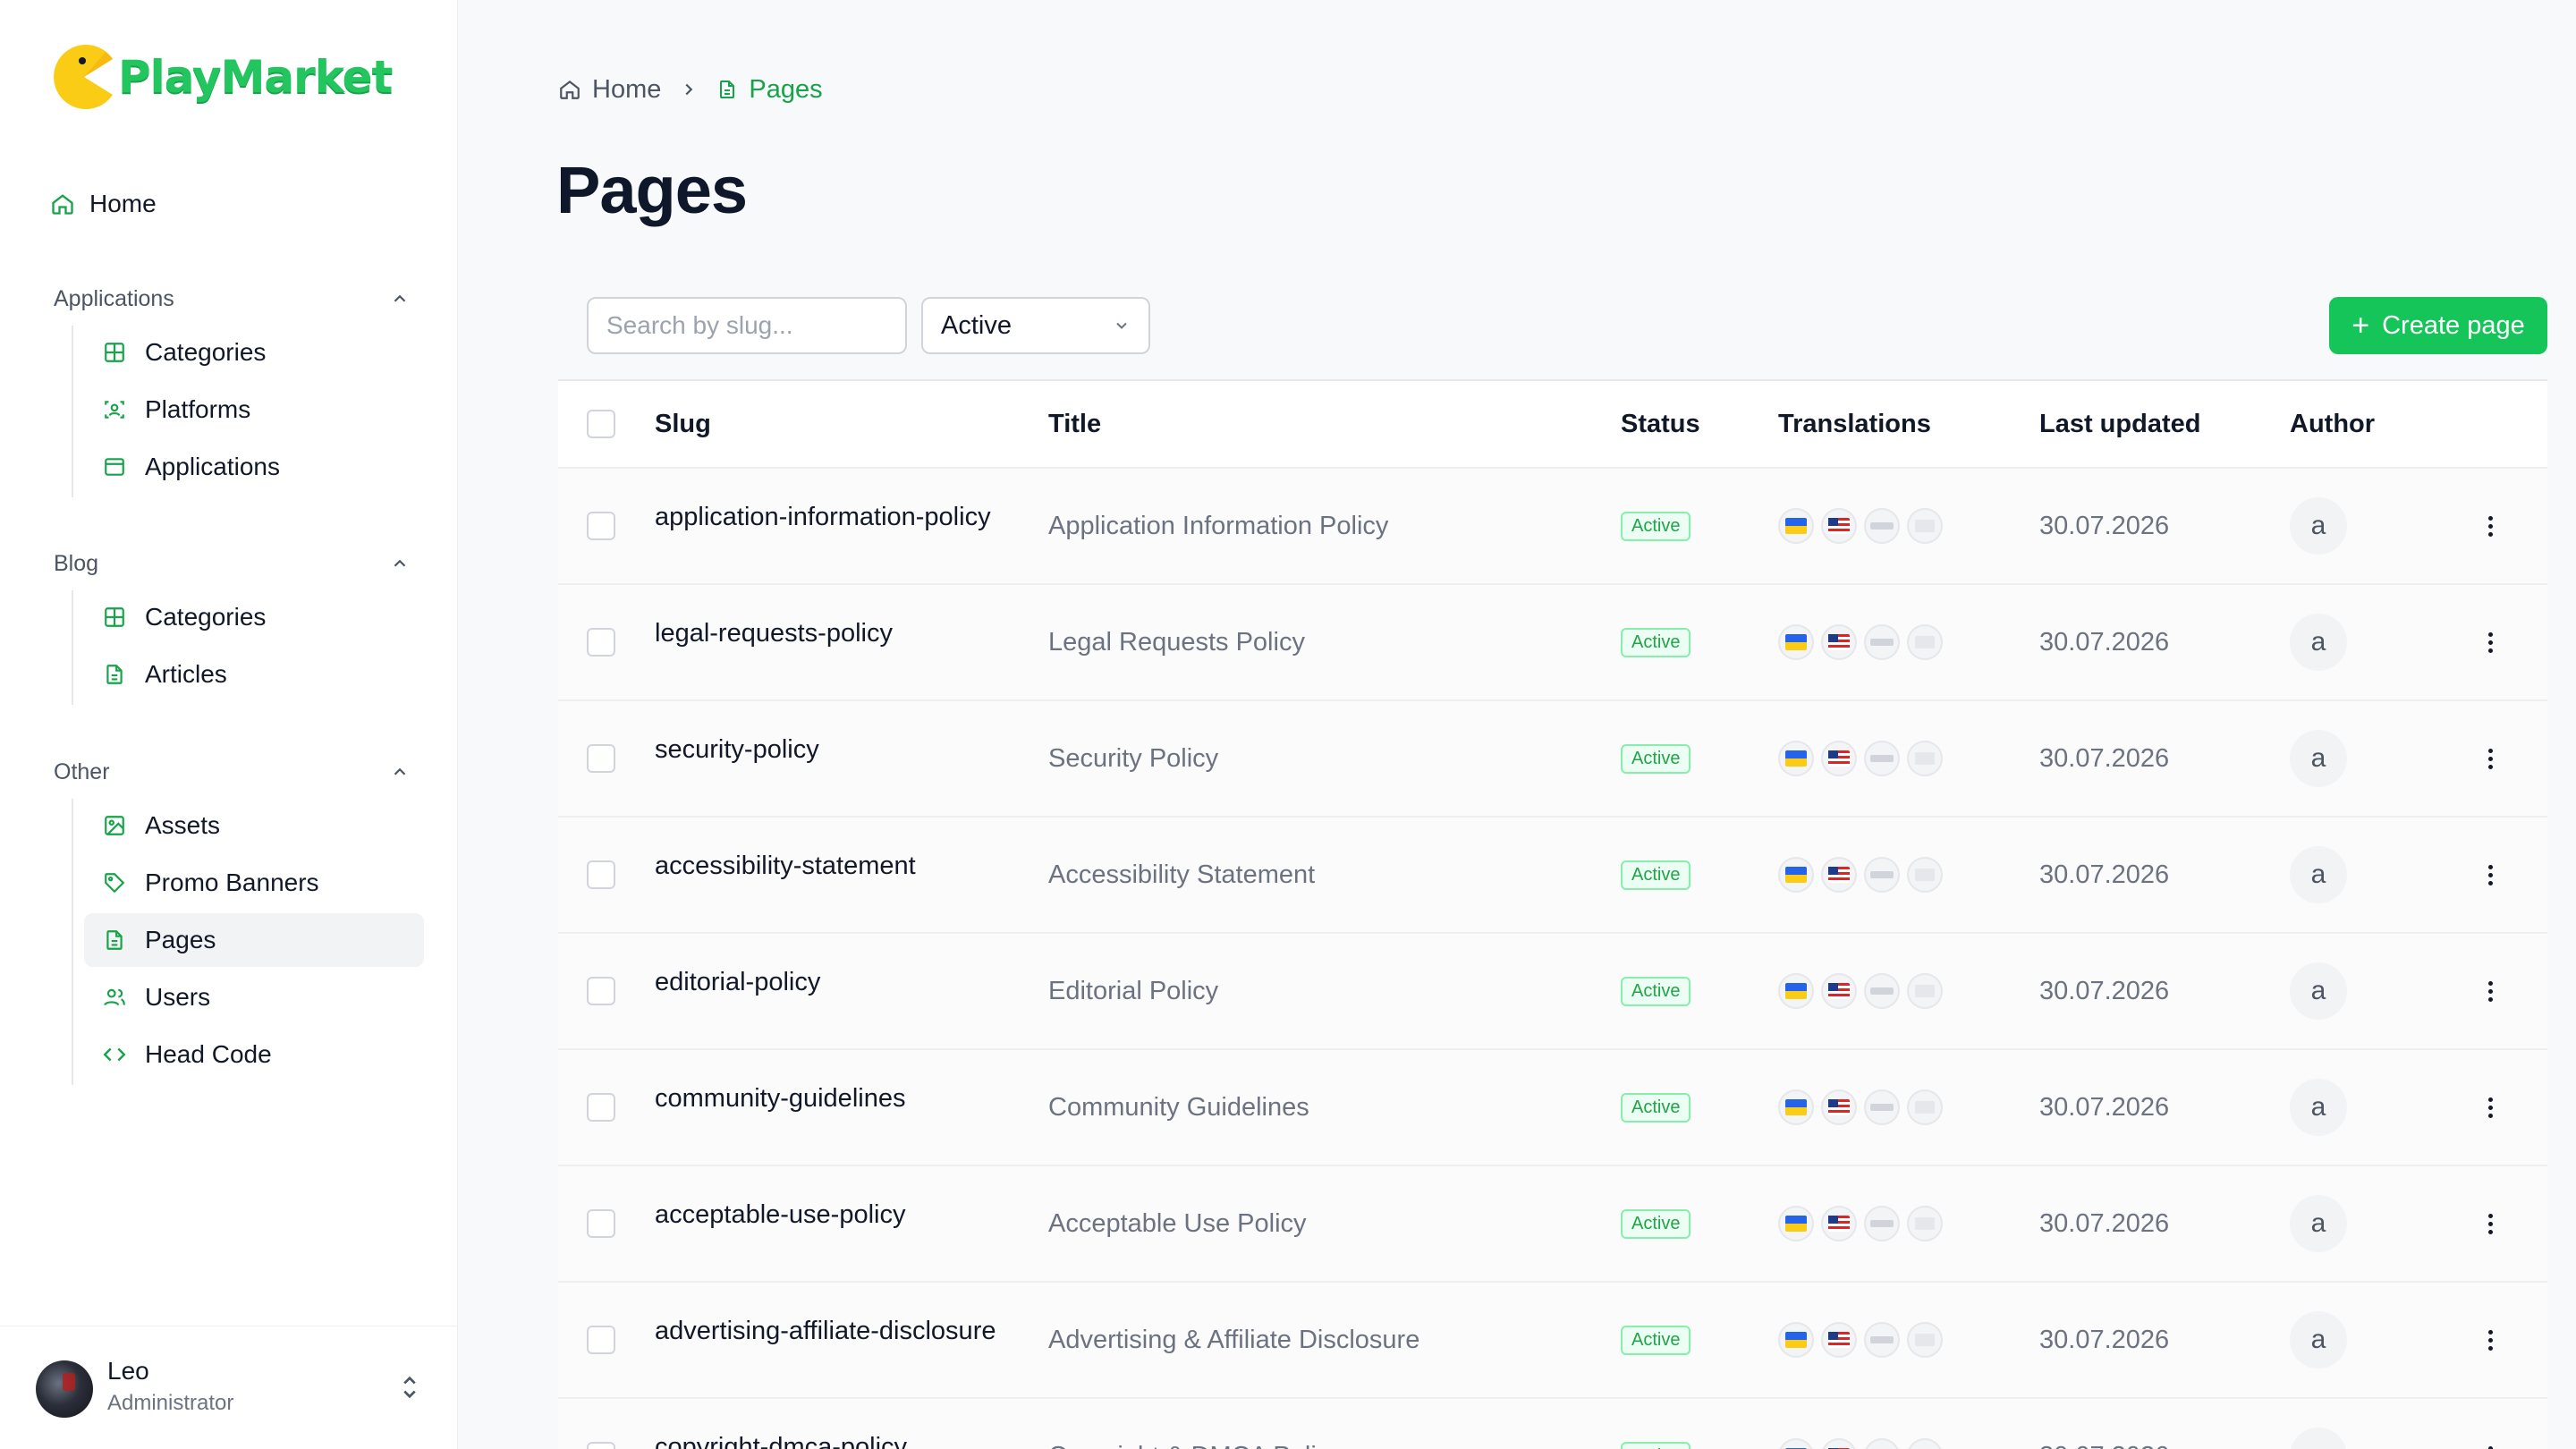  I want to click on brand-logo: PlayMarket, so click(221, 77).